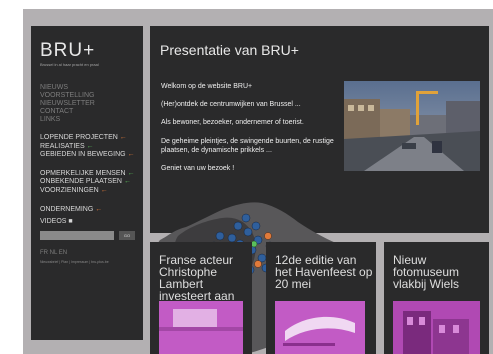 This screenshot has height=354, width=493. I want to click on news-card-title: 12de editie van het Havenfeest op 20 mei, so click(324, 272).